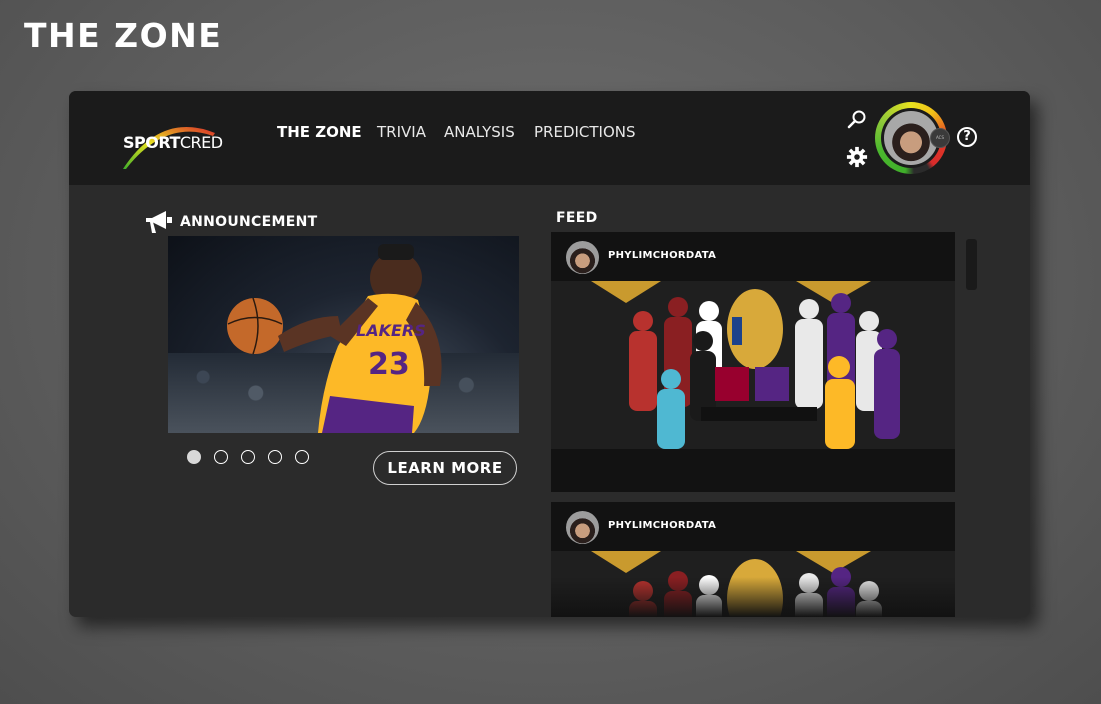  What do you see at coordinates (857, 157) in the screenshot?
I see `gear-icon` at bounding box center [857, 157].